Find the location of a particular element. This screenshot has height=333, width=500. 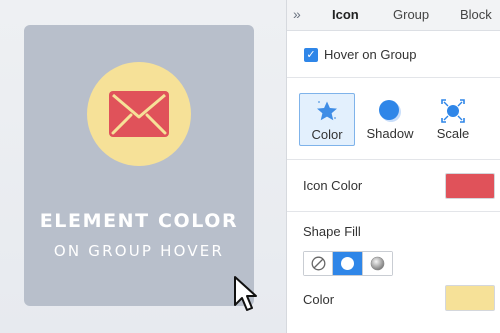

icon-shape-circle is located at coordinates (139, 114).